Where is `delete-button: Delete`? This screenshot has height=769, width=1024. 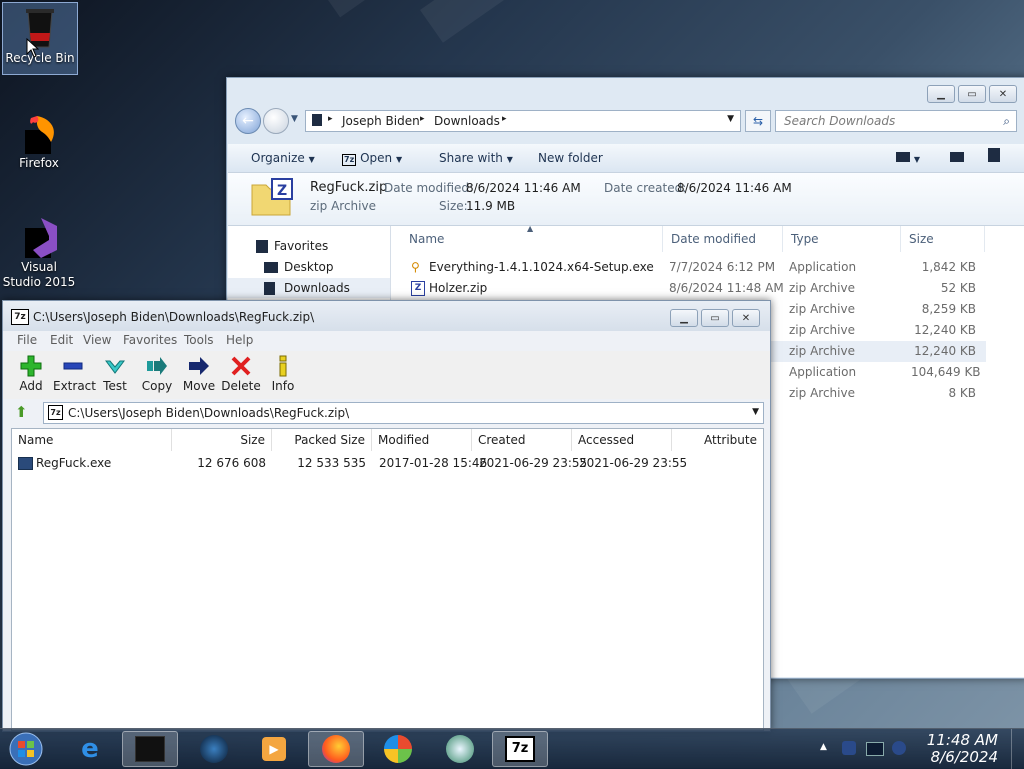 delete-button: Delete is located at coordinates (241, 374).